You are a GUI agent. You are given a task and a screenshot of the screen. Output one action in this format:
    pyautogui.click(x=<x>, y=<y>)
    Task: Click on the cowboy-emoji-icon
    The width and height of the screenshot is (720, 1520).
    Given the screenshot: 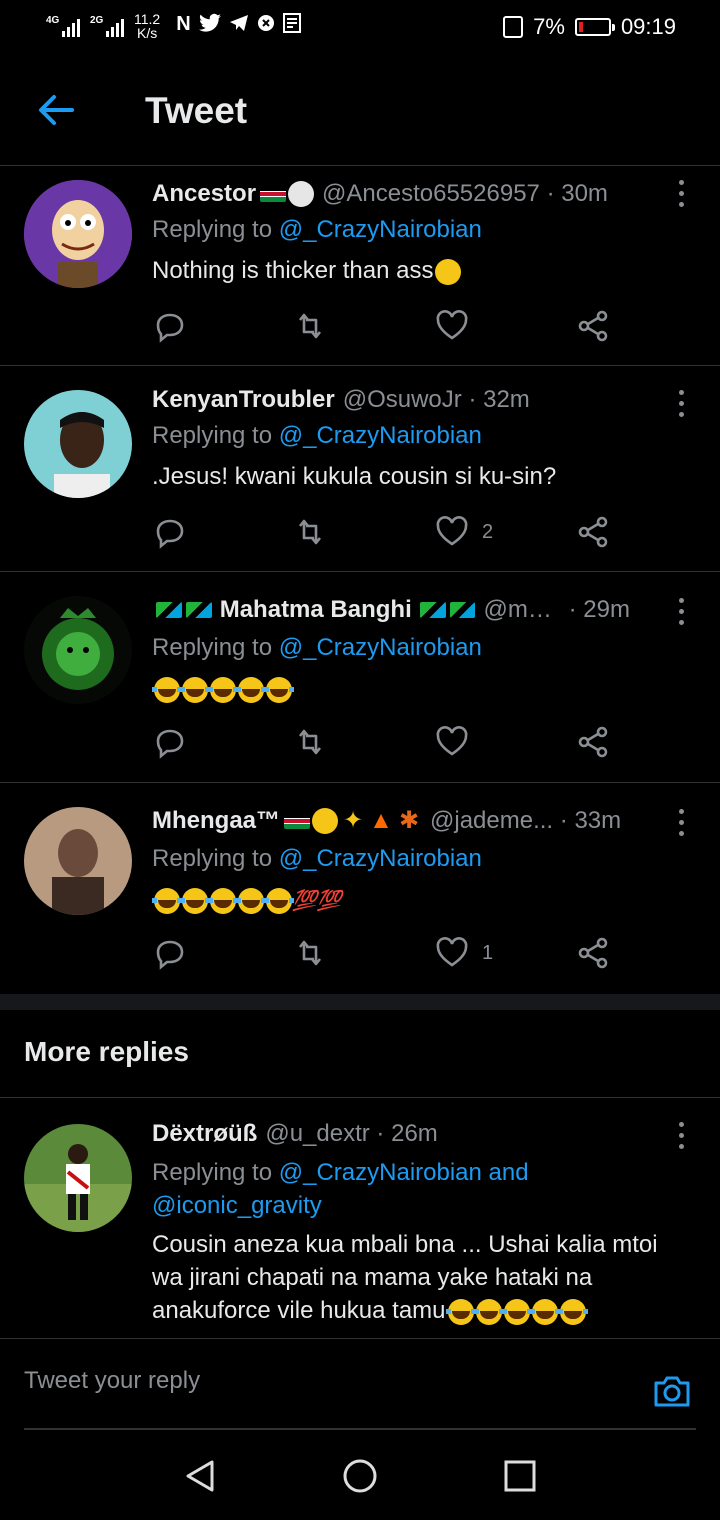 What is the action you would take?
    pyautogui.click(x=325, y=821)
    